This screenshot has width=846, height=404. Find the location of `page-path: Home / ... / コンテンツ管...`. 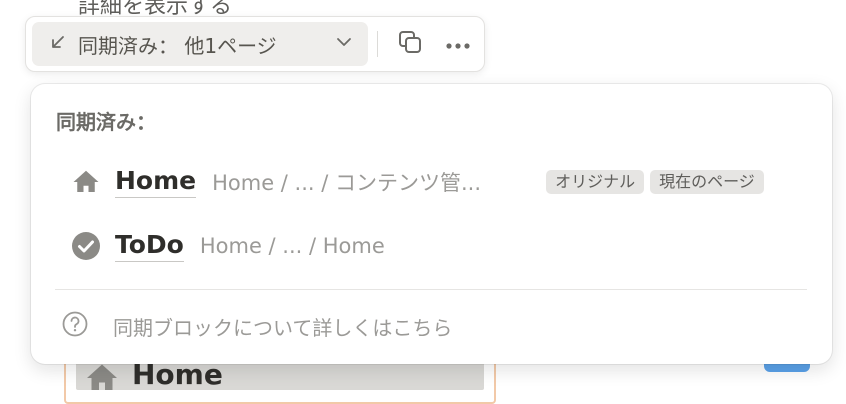

page-path: Home / ... / コンテンツ管... is located at coordinates (347, 183).